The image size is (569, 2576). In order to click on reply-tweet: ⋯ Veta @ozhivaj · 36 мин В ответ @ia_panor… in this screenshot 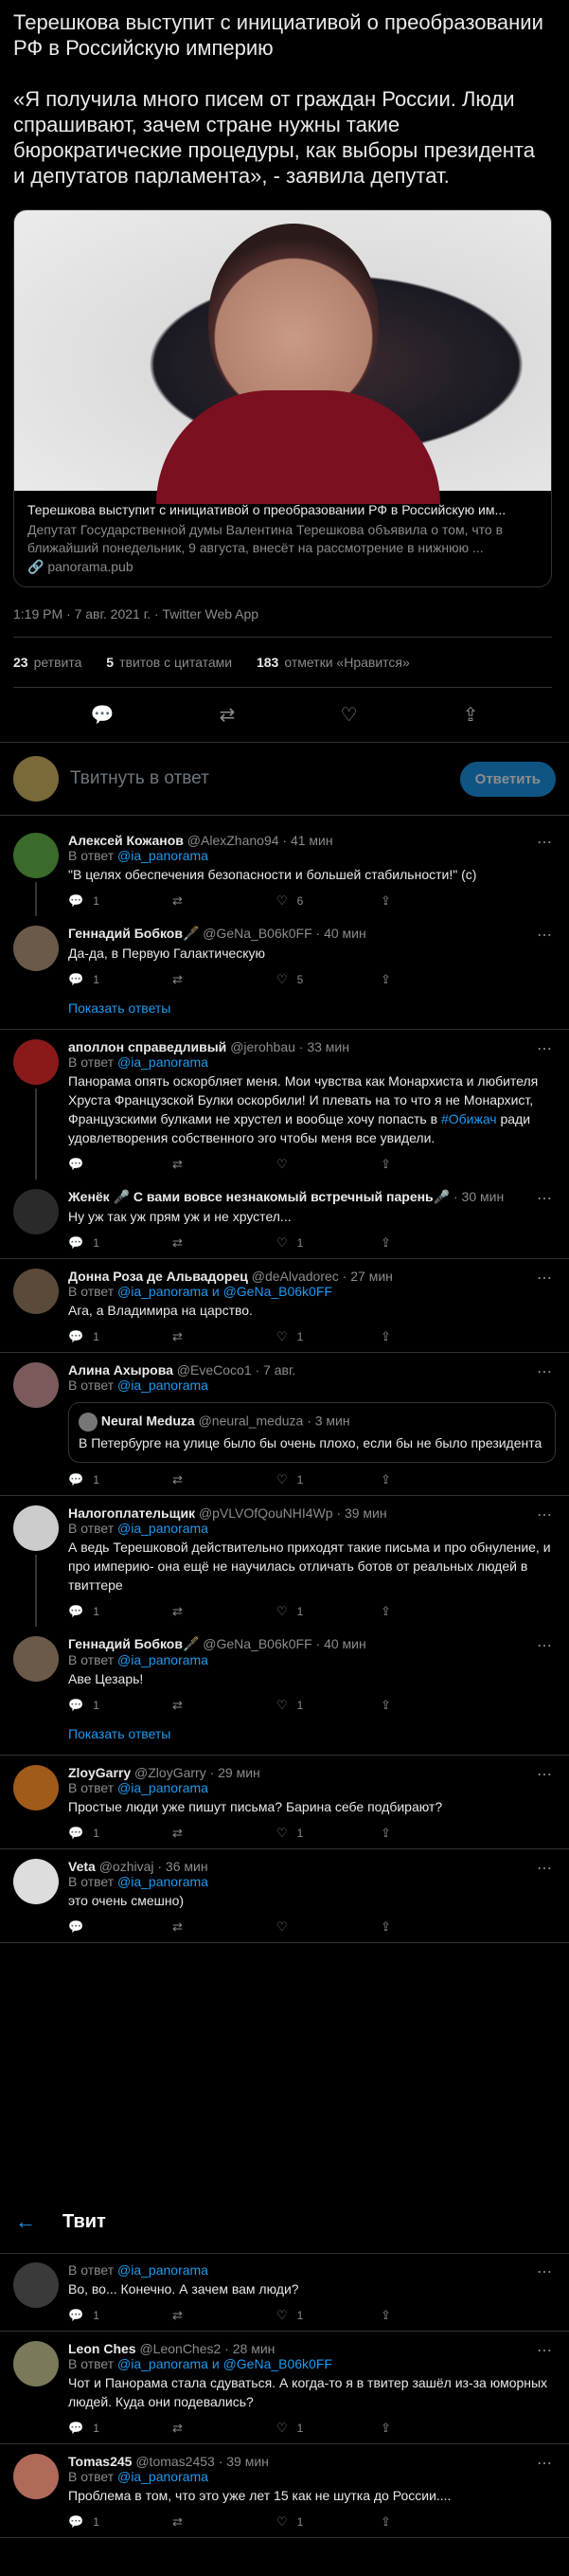, I will do `click(284, 1895)`.